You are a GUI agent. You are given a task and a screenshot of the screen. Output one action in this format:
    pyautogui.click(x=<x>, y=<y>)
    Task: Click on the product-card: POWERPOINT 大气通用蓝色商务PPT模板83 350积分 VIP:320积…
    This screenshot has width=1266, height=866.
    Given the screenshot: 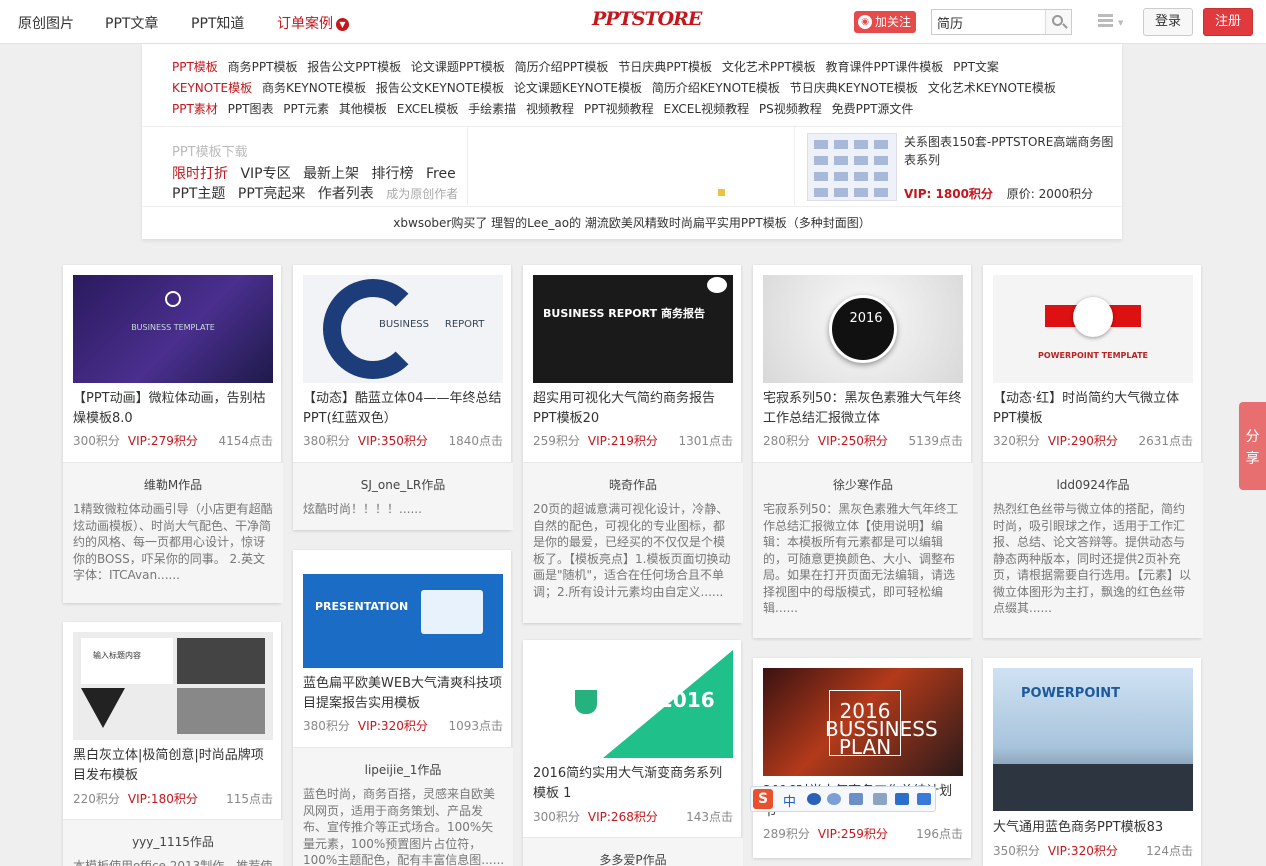 What is the action you would take?
    pyautogui.click(x=1092, y=762)
    